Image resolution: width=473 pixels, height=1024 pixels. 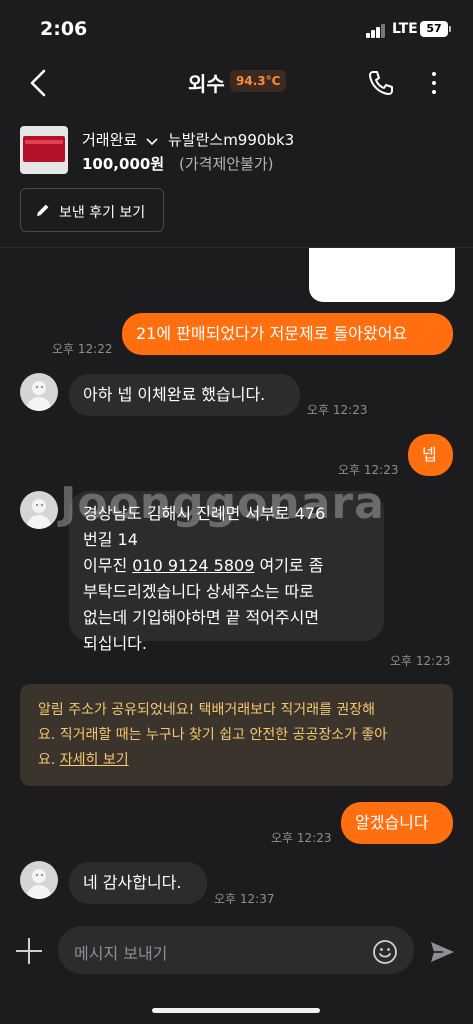 What do you see at coordinates (138, 883) in the screenshot?
I see `message-bubble-received: 네 감사합니다.` at bounding box center [138, 883].